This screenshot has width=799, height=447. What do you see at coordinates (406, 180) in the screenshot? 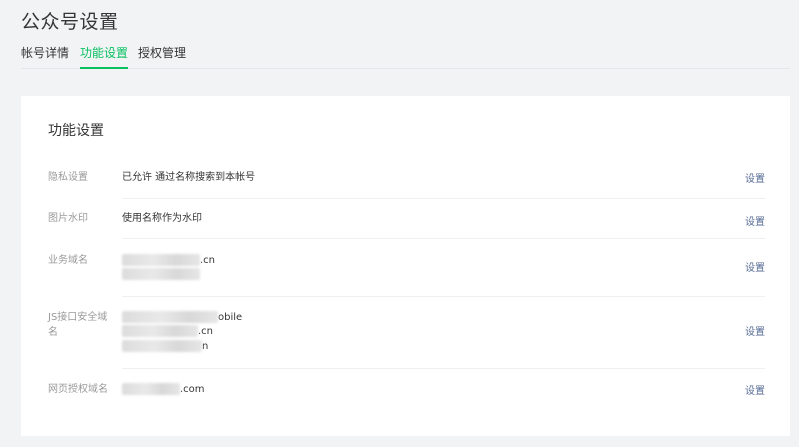
I see `privacy-settings-row: 隐私设置 已允许 通过名称搜索到本帐号 设置` at bounding box center [406, 180].